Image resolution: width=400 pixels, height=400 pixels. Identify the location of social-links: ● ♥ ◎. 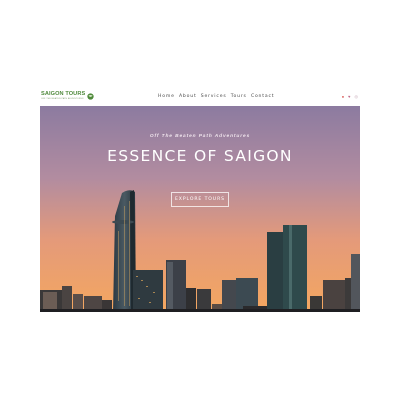
(350, 96).